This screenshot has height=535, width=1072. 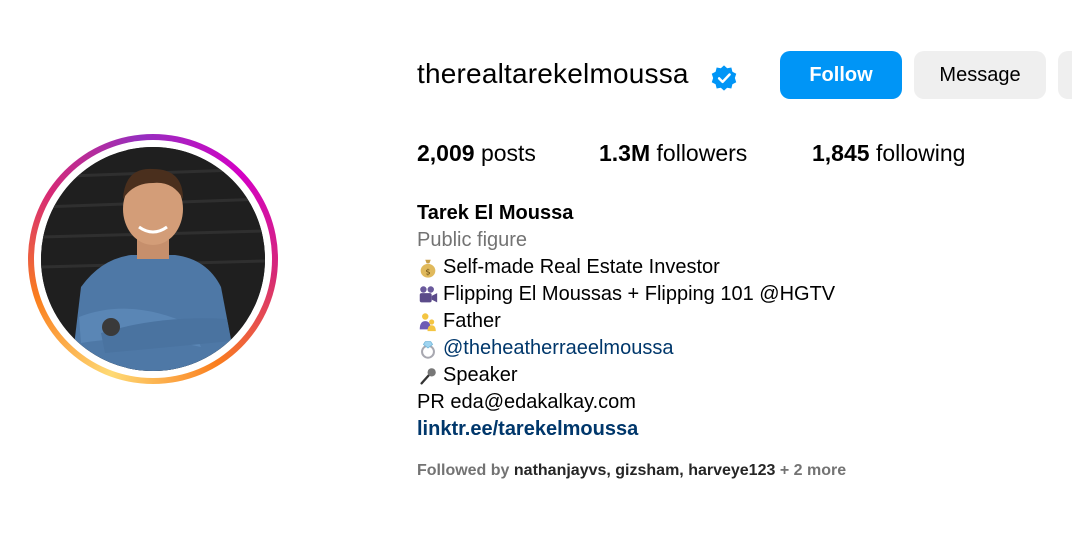 I want to click on profile-category: Public figure, so click(x=472, y=240).